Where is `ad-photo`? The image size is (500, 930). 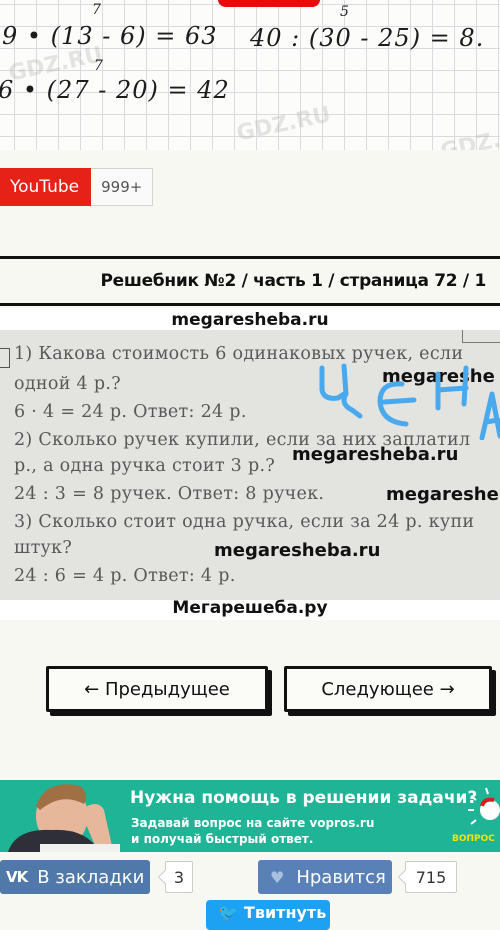 ad-photo is located at coordinates (64, 818).